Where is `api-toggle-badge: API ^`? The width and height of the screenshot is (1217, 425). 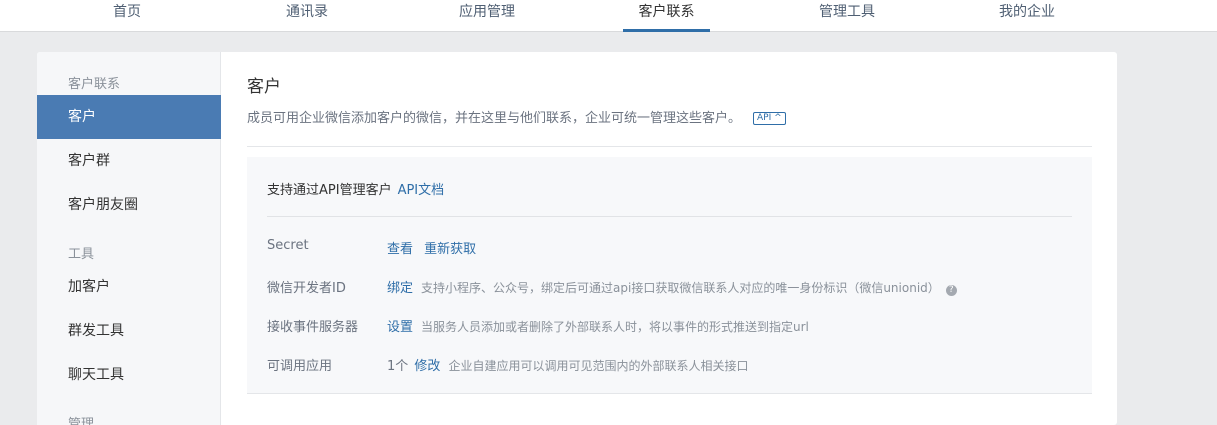
api-toggle-badge: API ^ is located at coordinates (769, 118).